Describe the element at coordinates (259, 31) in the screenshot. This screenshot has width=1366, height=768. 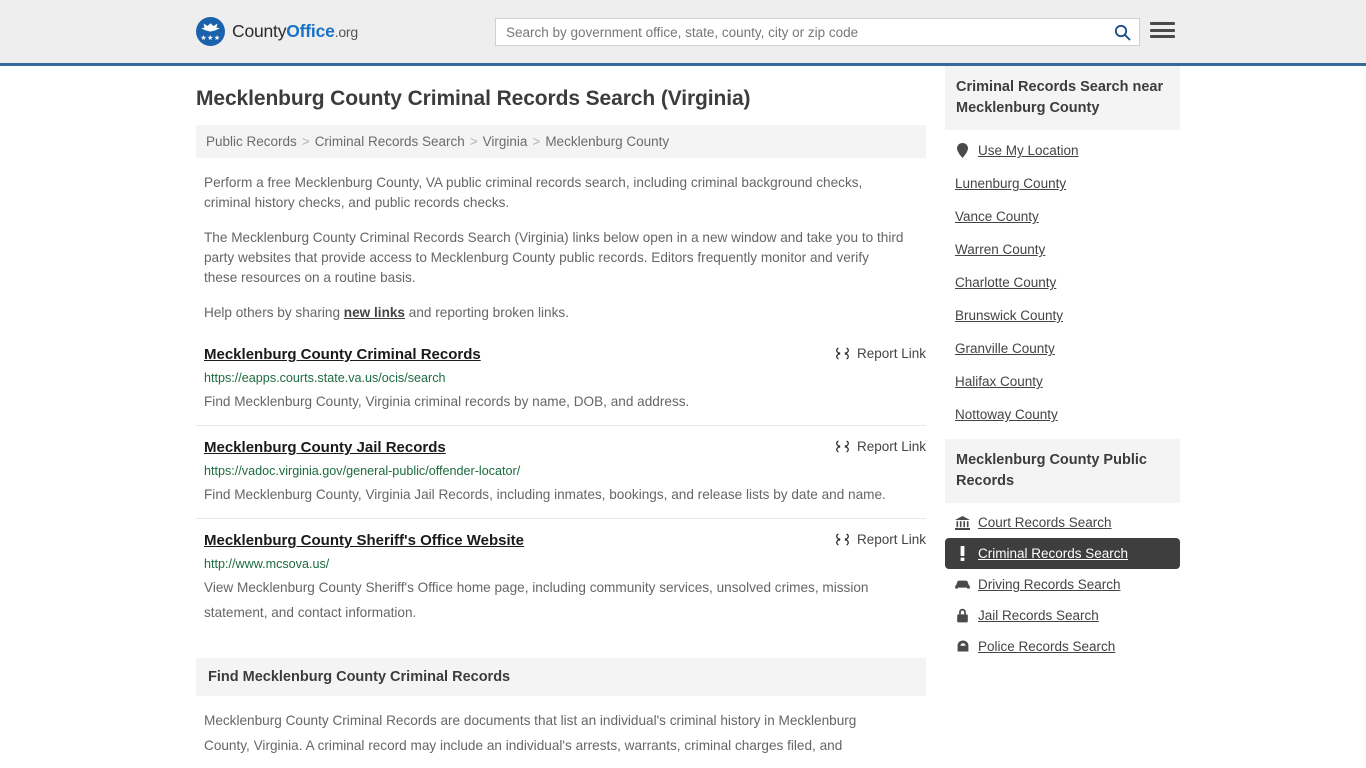
I see `logo-text-county: County` at that location.